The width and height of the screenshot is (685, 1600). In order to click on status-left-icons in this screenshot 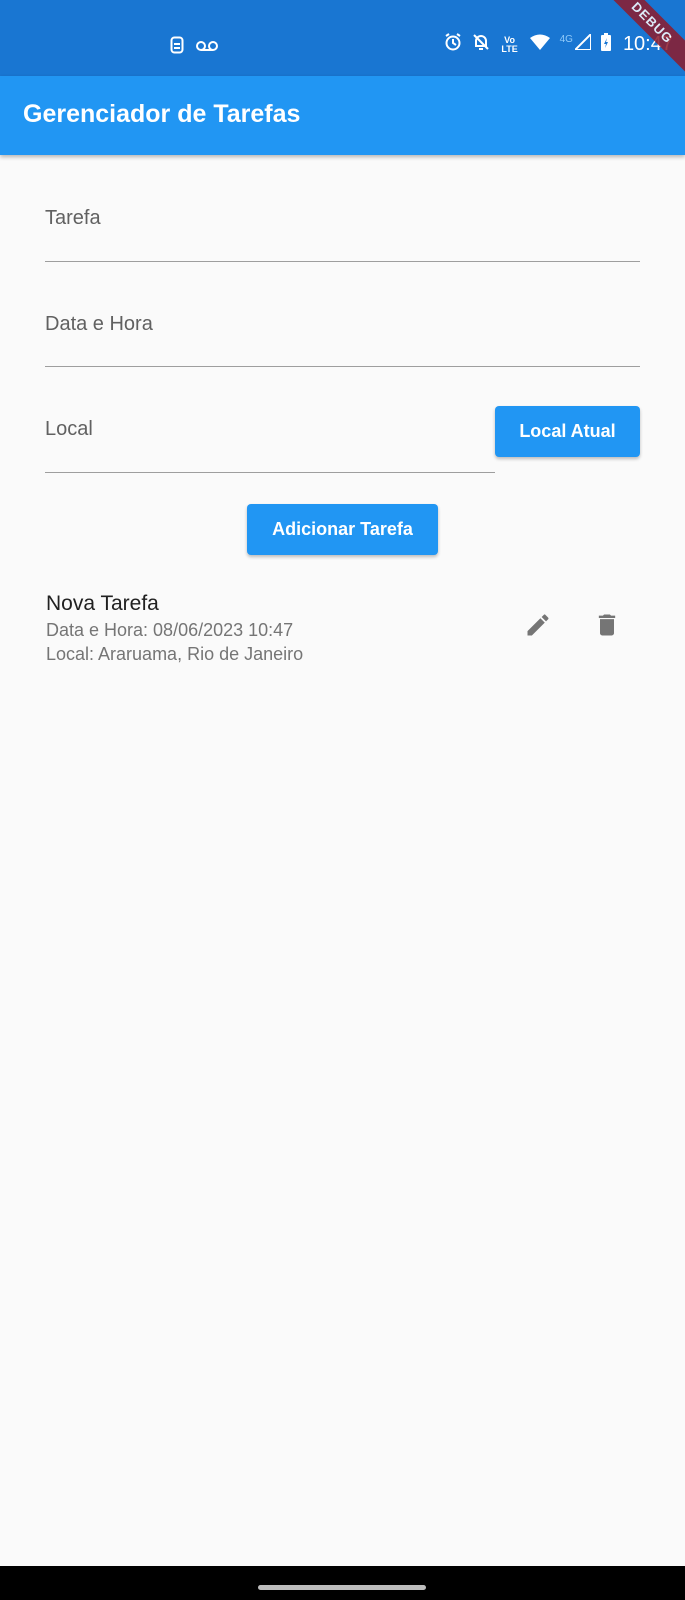, I will do `click(194, 47)`.